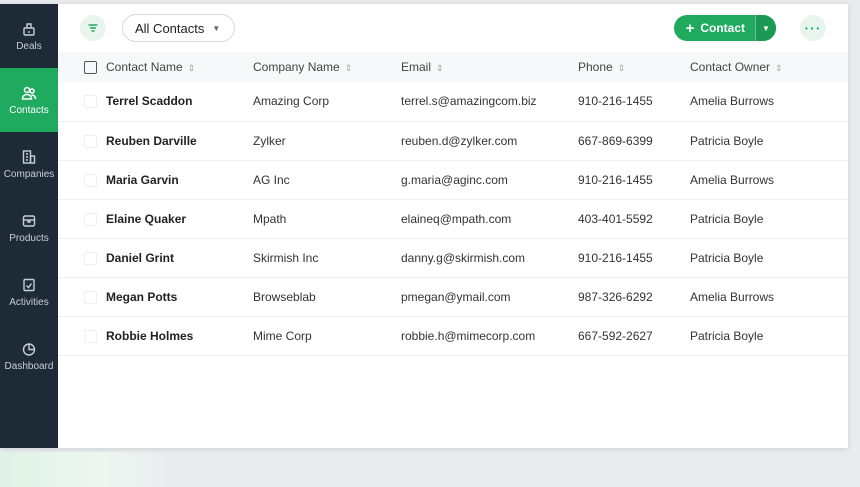 The height and width of the screenshot is (487, 860). Describe the element at coordinates (29, 292) in the screenshot. I see `sidebar-item-activities: Activities` at that location.